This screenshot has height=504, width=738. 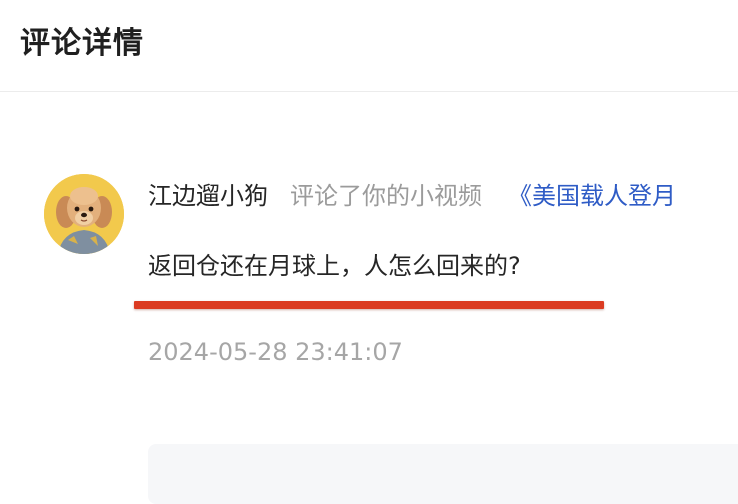 What do you see at coordinates (275, 352) in the screenshot?
I see `comment-timestamp: 2024-05-28 23:41:07` at bounding box center [275, 352].